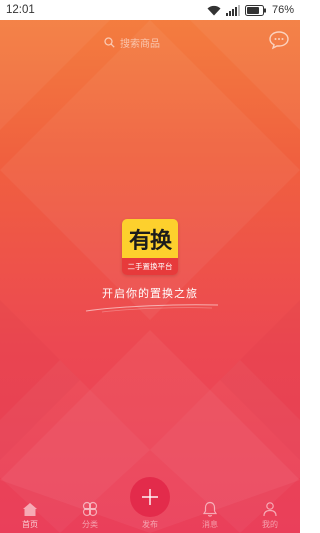  What do you see at coordinates (150, 293) in the screenshot?
I see `slogan-text: 开启你的置换之旅` at bounding box center [150, 293].